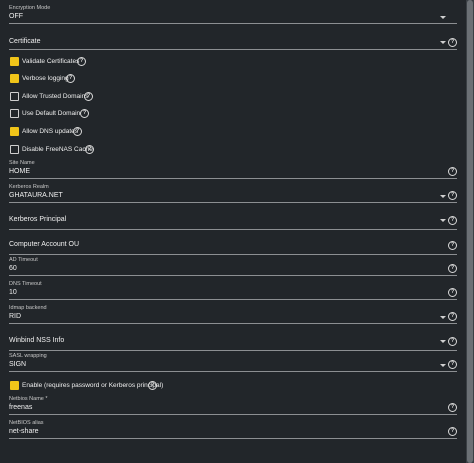 The height and width of the screenshot is (463, 474). What do you see at coordinates (233, 202) in the screenshot?
I see `kerberos-realm-underline` at bounding box center [233, 202].